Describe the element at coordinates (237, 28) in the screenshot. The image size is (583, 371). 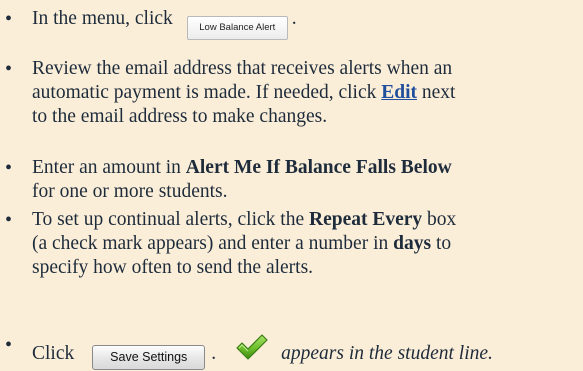
I see `low-balance-alert-button: Low Balance Alert` at that location.